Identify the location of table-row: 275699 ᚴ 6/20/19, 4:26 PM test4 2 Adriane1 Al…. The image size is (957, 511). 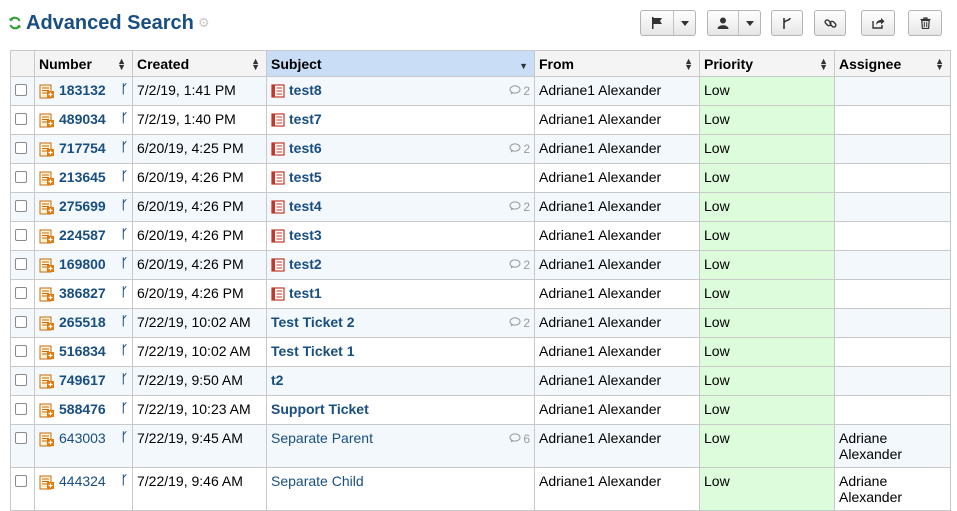
(480, 207).